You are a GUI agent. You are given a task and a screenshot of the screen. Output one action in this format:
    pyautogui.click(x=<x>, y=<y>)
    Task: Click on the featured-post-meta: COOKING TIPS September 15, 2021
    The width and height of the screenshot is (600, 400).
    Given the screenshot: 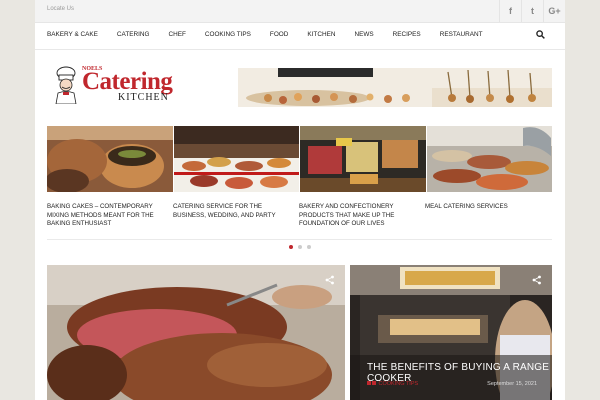 What is the action you would take?
    pyautogui.click(x=452, y=385)
    